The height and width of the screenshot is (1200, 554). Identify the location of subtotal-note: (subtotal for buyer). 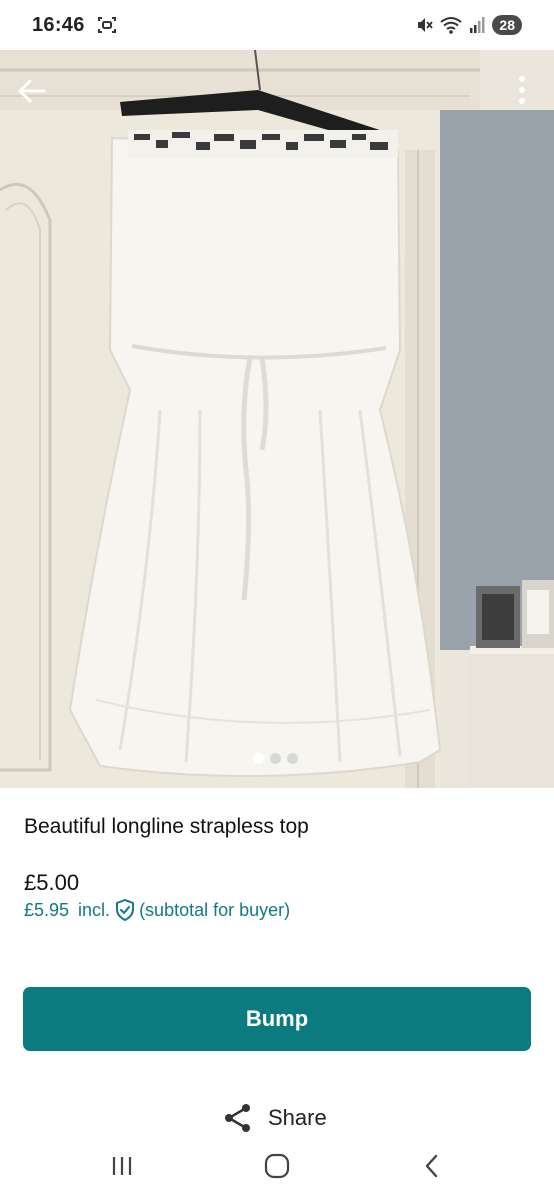
(215, 909).